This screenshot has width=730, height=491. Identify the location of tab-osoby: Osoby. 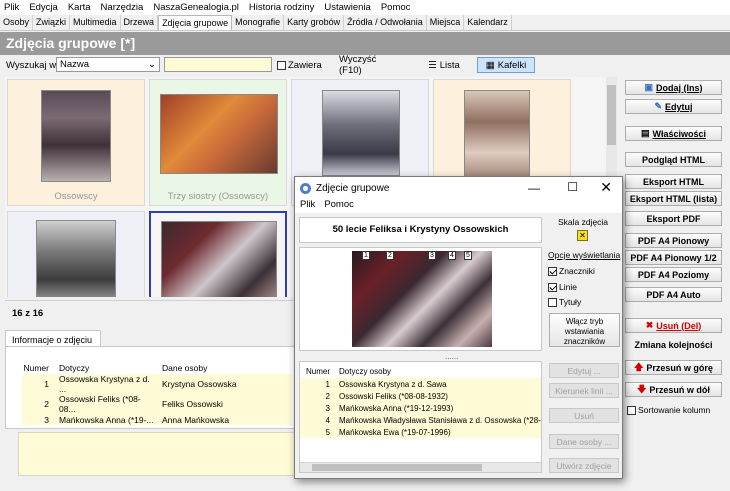
(17, 22).